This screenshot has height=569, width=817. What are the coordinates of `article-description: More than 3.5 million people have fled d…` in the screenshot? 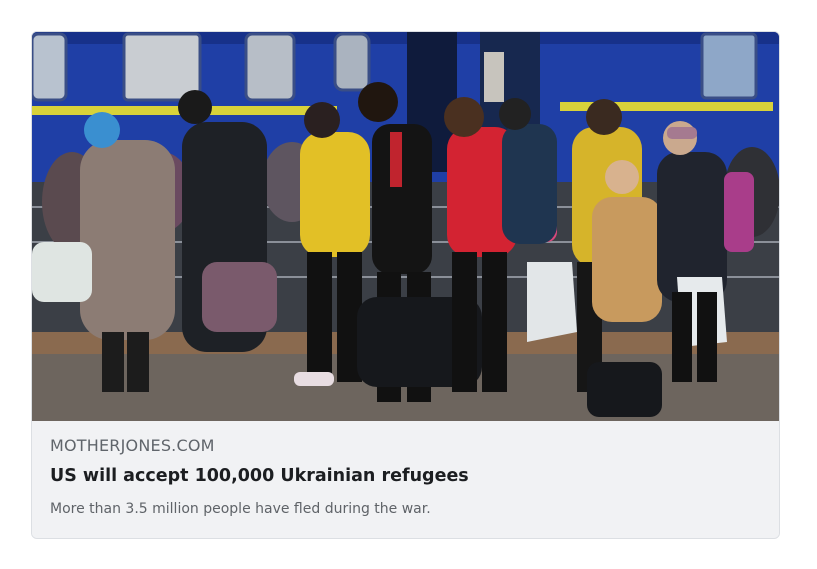 It's located at (240, 509).